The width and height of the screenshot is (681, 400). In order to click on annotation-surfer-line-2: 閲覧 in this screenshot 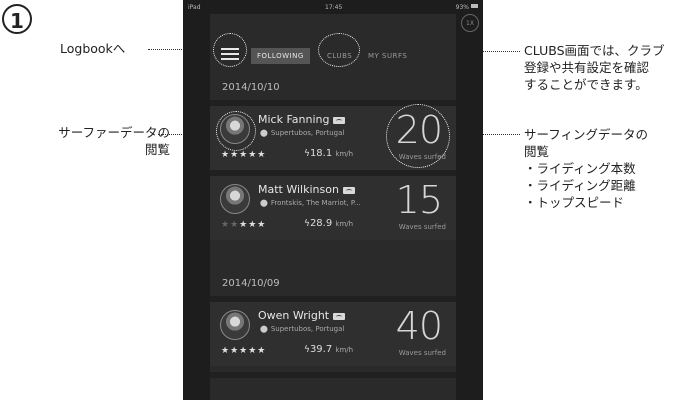, I will do `click(157, 149)`.